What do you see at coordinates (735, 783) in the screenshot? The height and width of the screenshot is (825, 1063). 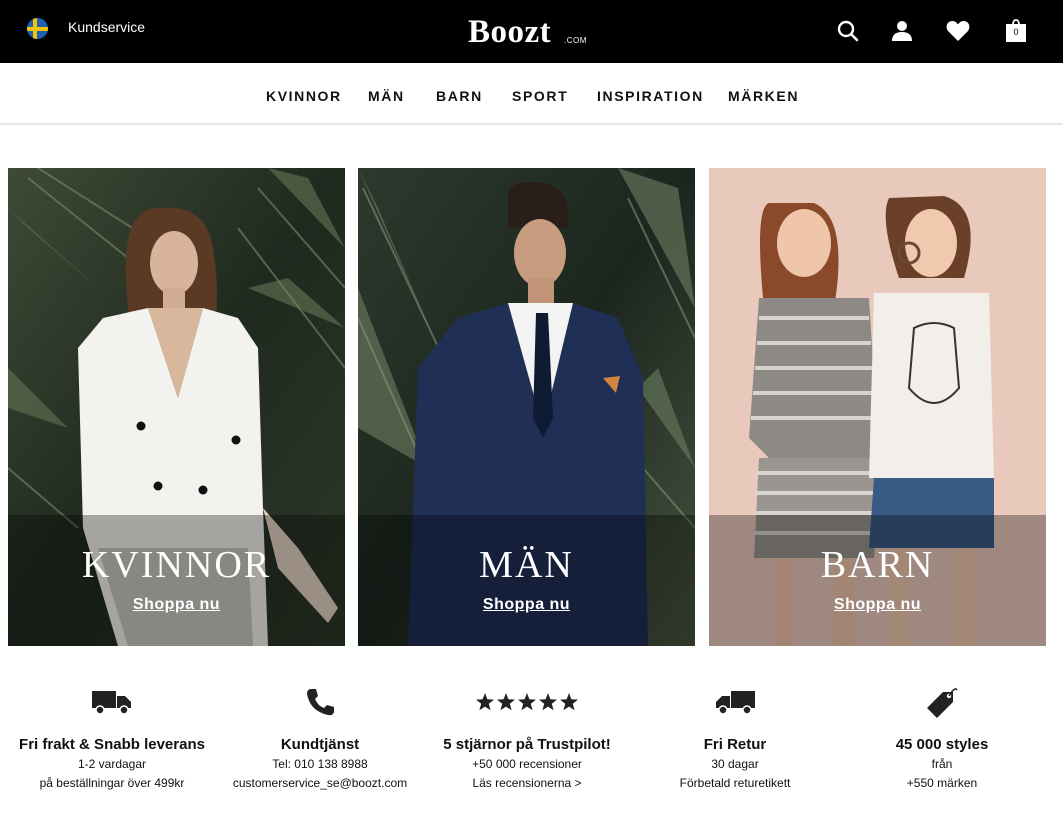 I see `usp-line: Förbetald returetikett` at bounding box center [735, 783].